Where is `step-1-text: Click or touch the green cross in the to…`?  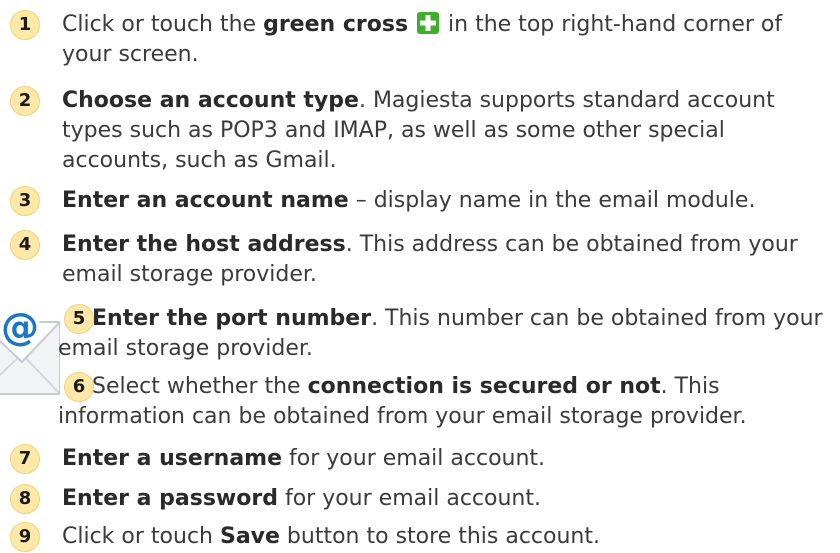 step-1-text: Click or touch the green cross in the to… is located at coordinates (422, 39).